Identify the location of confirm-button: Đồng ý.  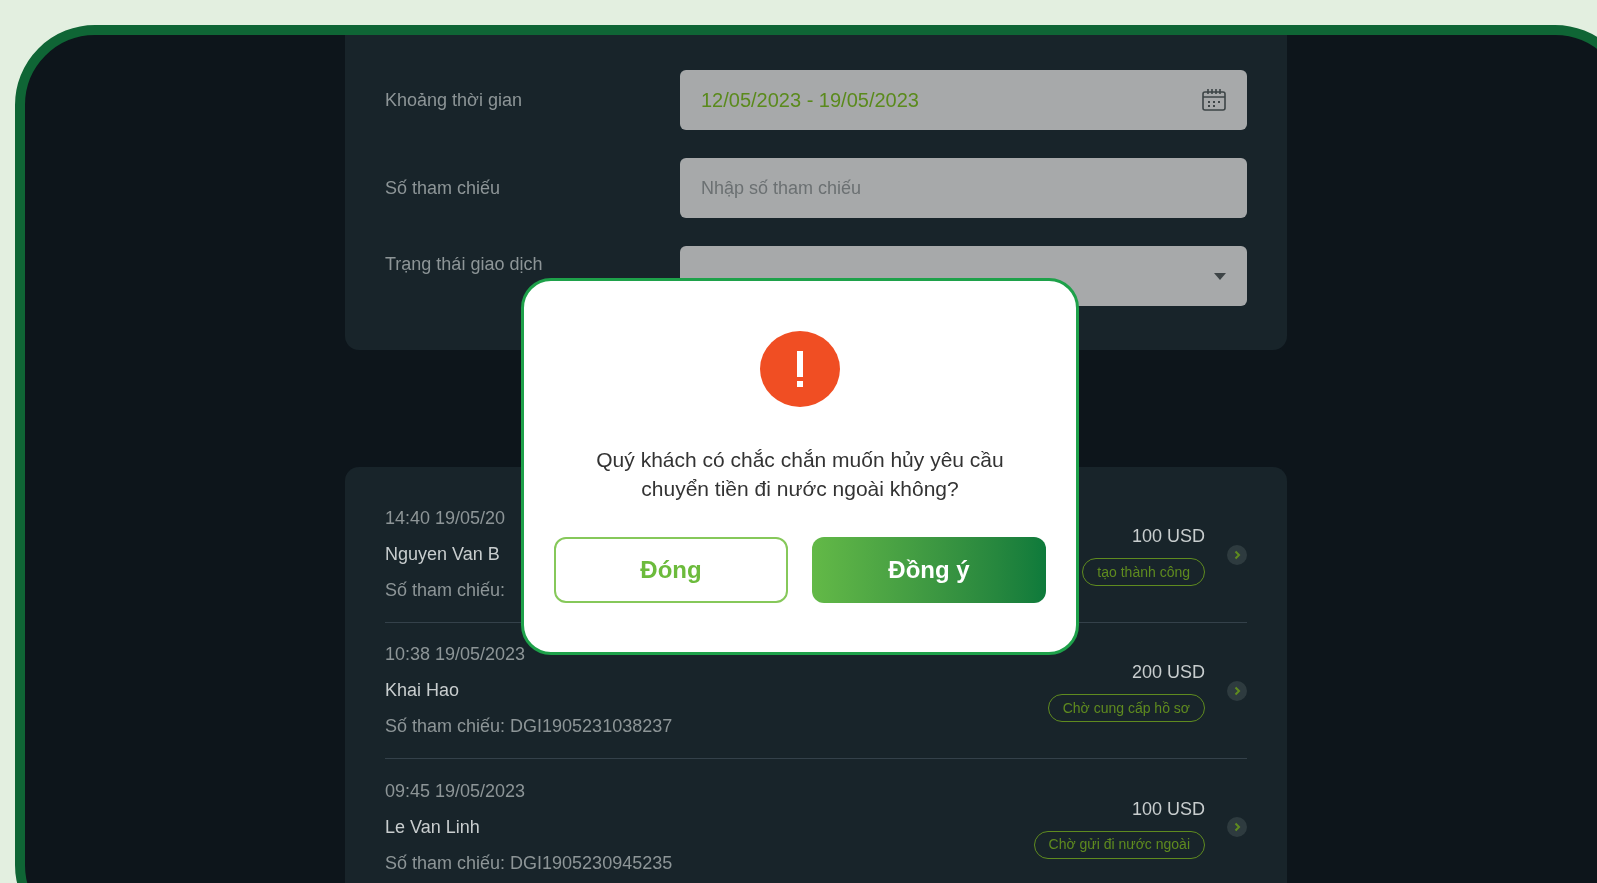
(929, 570).